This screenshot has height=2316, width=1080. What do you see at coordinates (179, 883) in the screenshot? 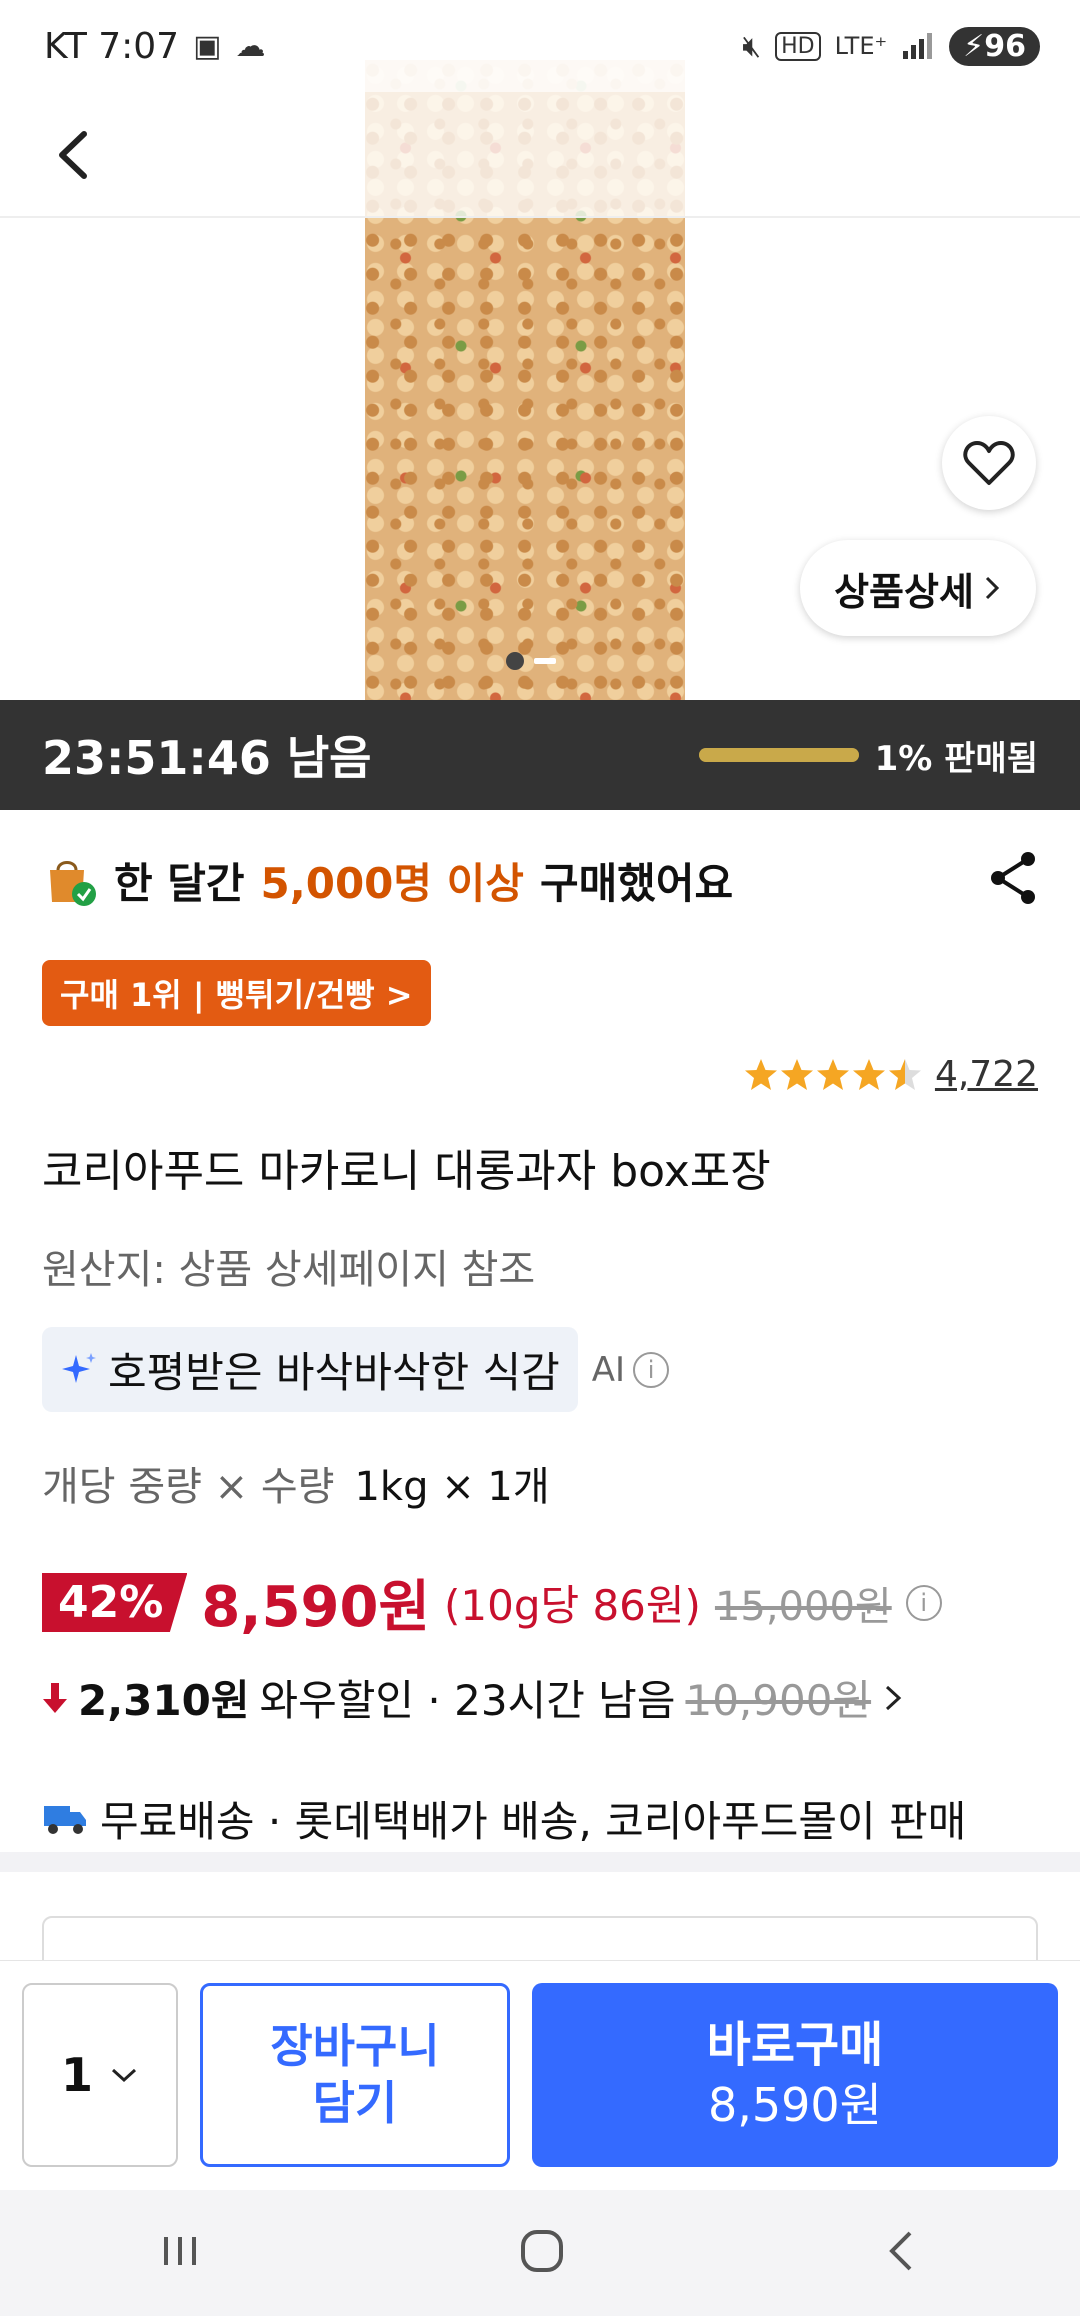
I see `buyers-prefix: 한 달간` at bounding box center [179, 883].